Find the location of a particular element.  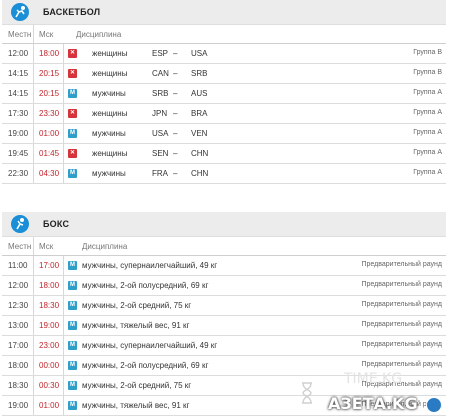

team-1: SEN is located at coordinates (160, 153).